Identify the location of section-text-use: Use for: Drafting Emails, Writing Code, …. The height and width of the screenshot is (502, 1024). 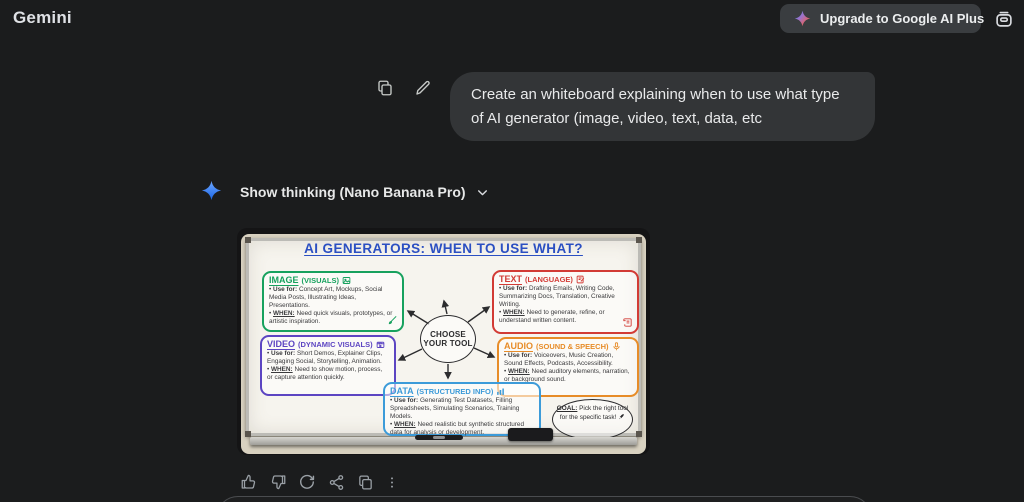
(565, 297).